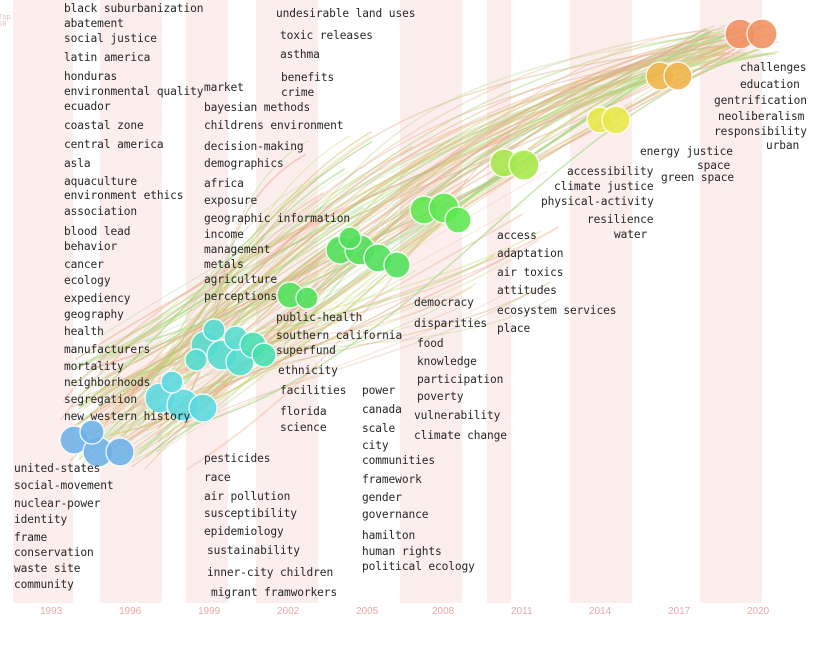  What do you see at coordinates (379, 428) in the screenshot?
I see `keyword-label: scale` at bounding box center [379, 428].